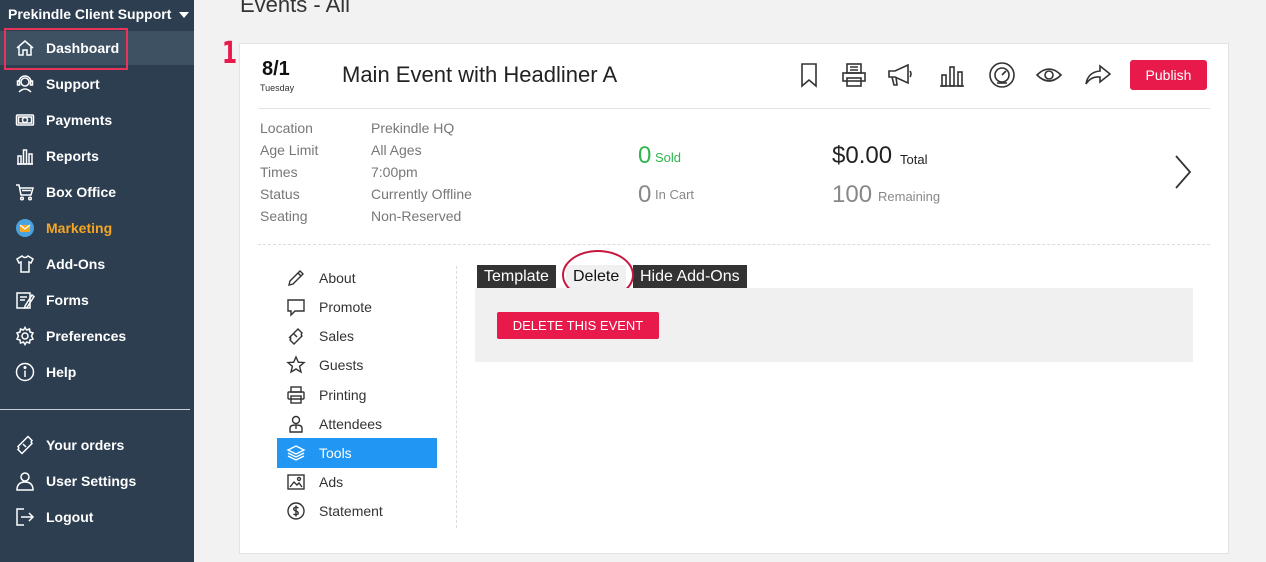 This screenshot has width=1266, height=562. I want to click on sidebar-item-label: Add-Ons, so click(76, 264).